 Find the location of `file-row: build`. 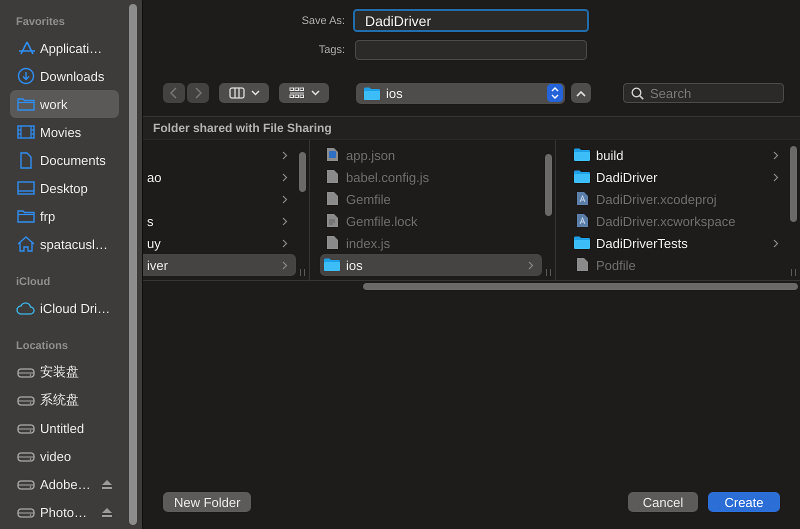

file-row: build is located at coordinates (678, 155).